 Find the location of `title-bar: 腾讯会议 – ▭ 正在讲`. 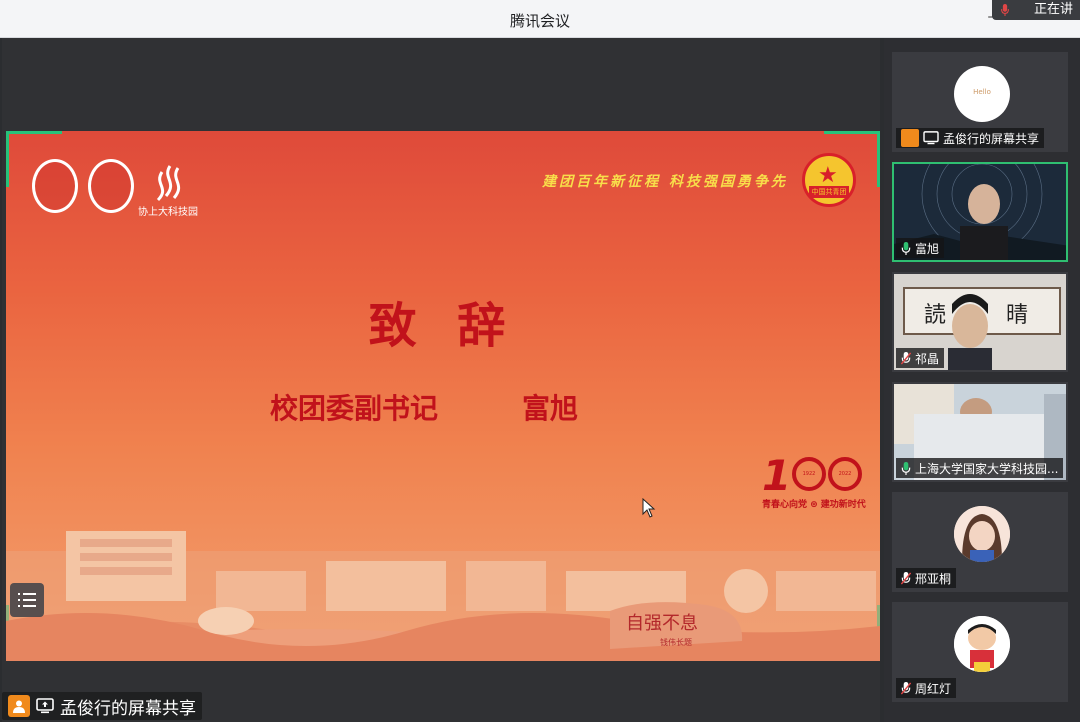

title-bar: 腾讯会议 – ▭ 正在讲 is located at coordinates (540, 19).